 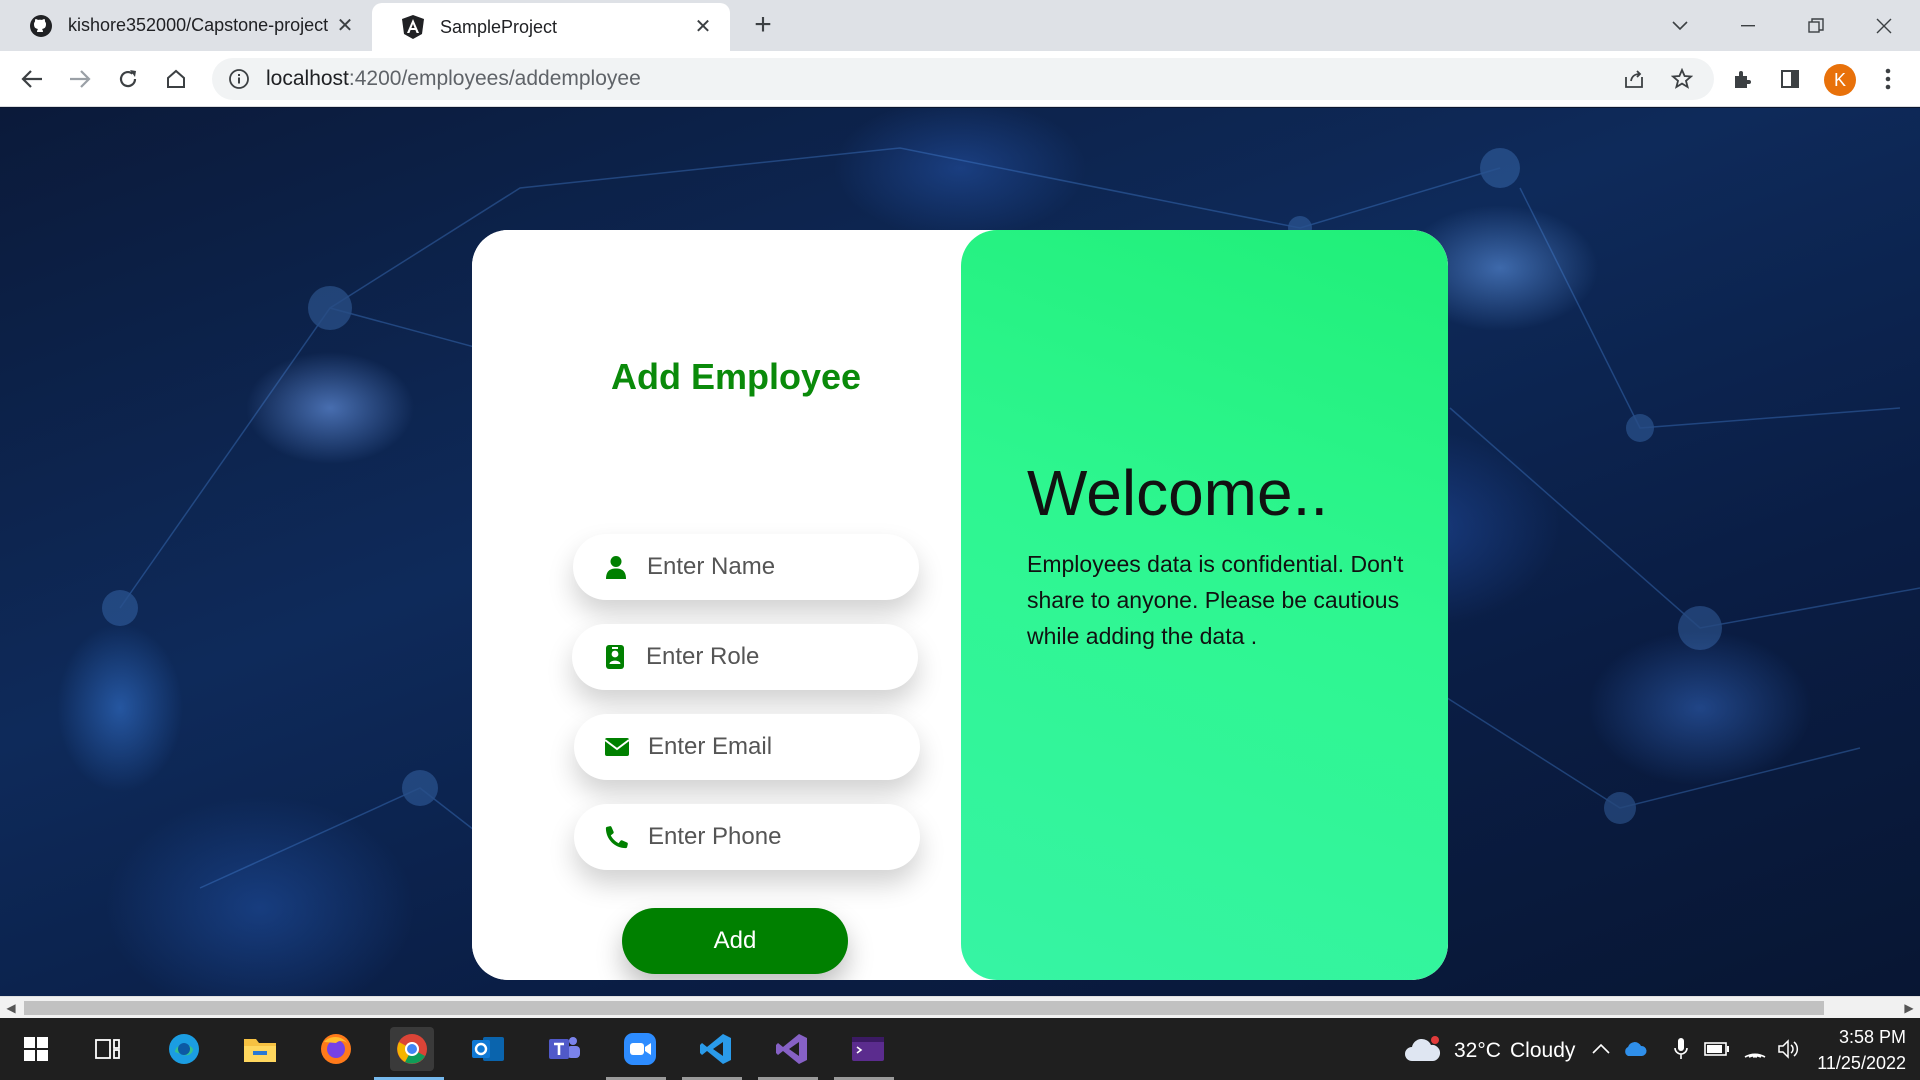 I want to click on role-field: Enter Role, so click(x=745, y=657).